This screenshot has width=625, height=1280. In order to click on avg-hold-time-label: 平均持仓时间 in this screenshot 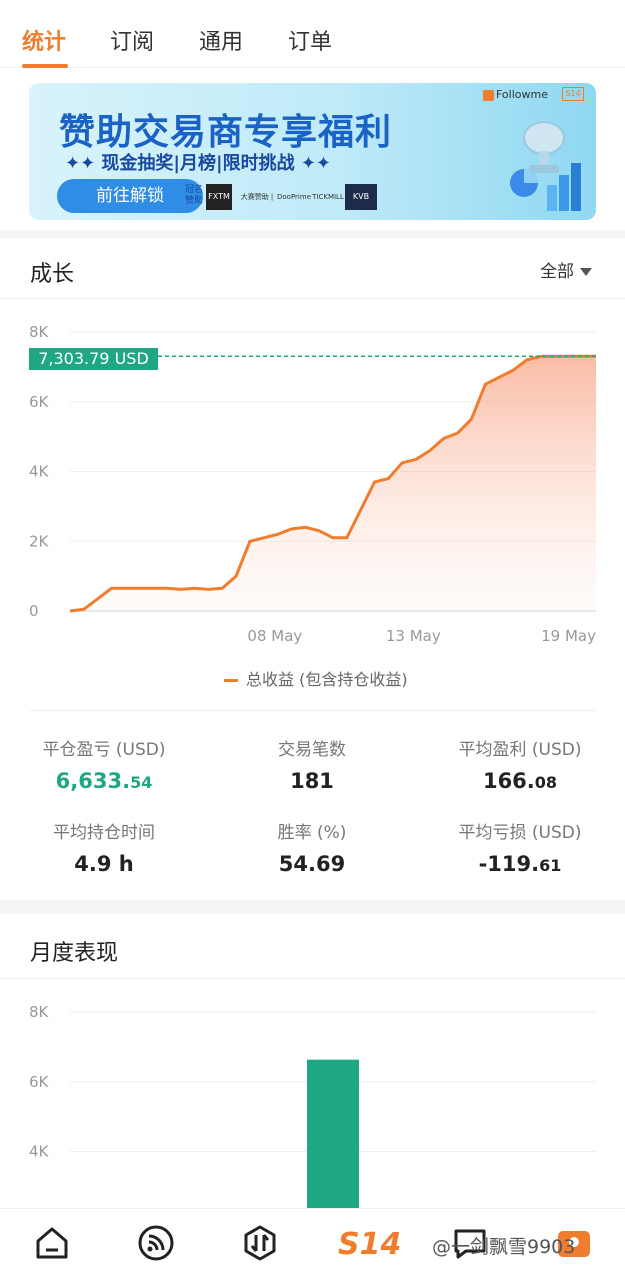, I will do `click(104, 833)`.